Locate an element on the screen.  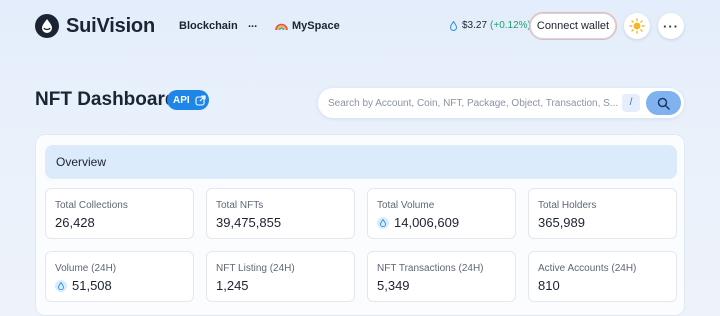
search-bar: / is located at coordinates (501, 103).